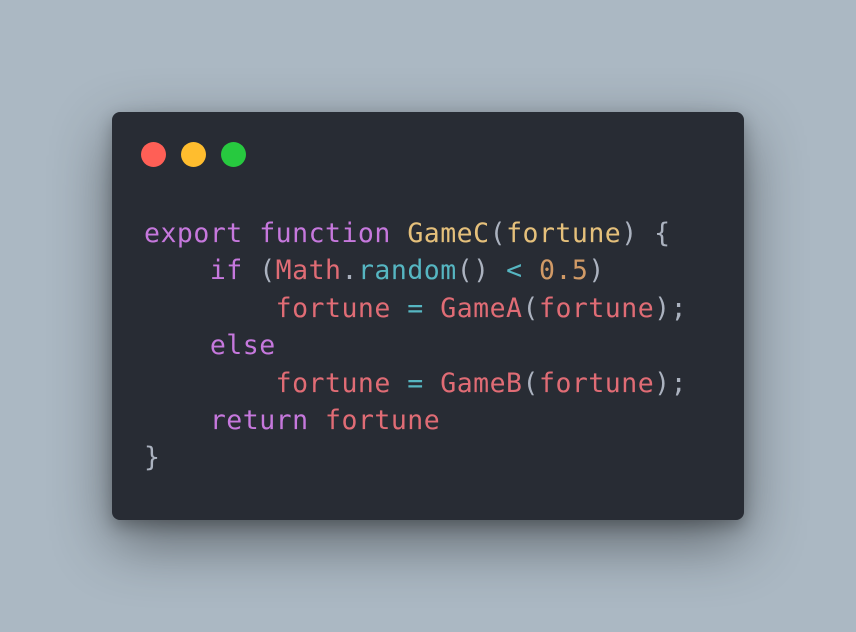  Describe the element at coordinates (226, 271) in the screenshot. I see `code-token-keyword: if` at that location.